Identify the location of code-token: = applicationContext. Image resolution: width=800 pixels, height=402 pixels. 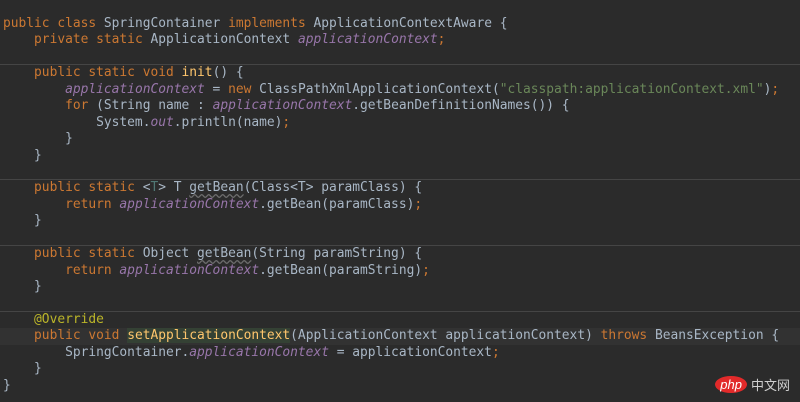
(410, 352).